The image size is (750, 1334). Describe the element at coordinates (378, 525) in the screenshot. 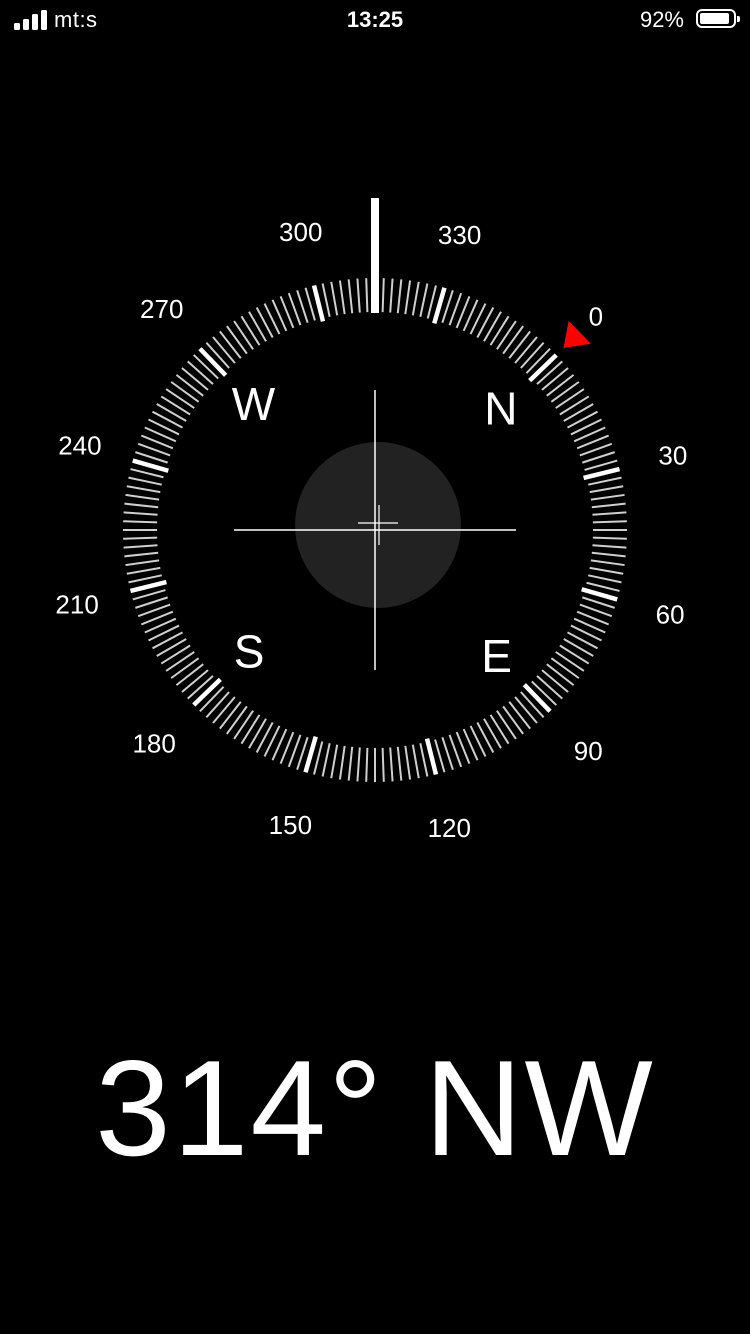

I see `level-bubble` at that location.